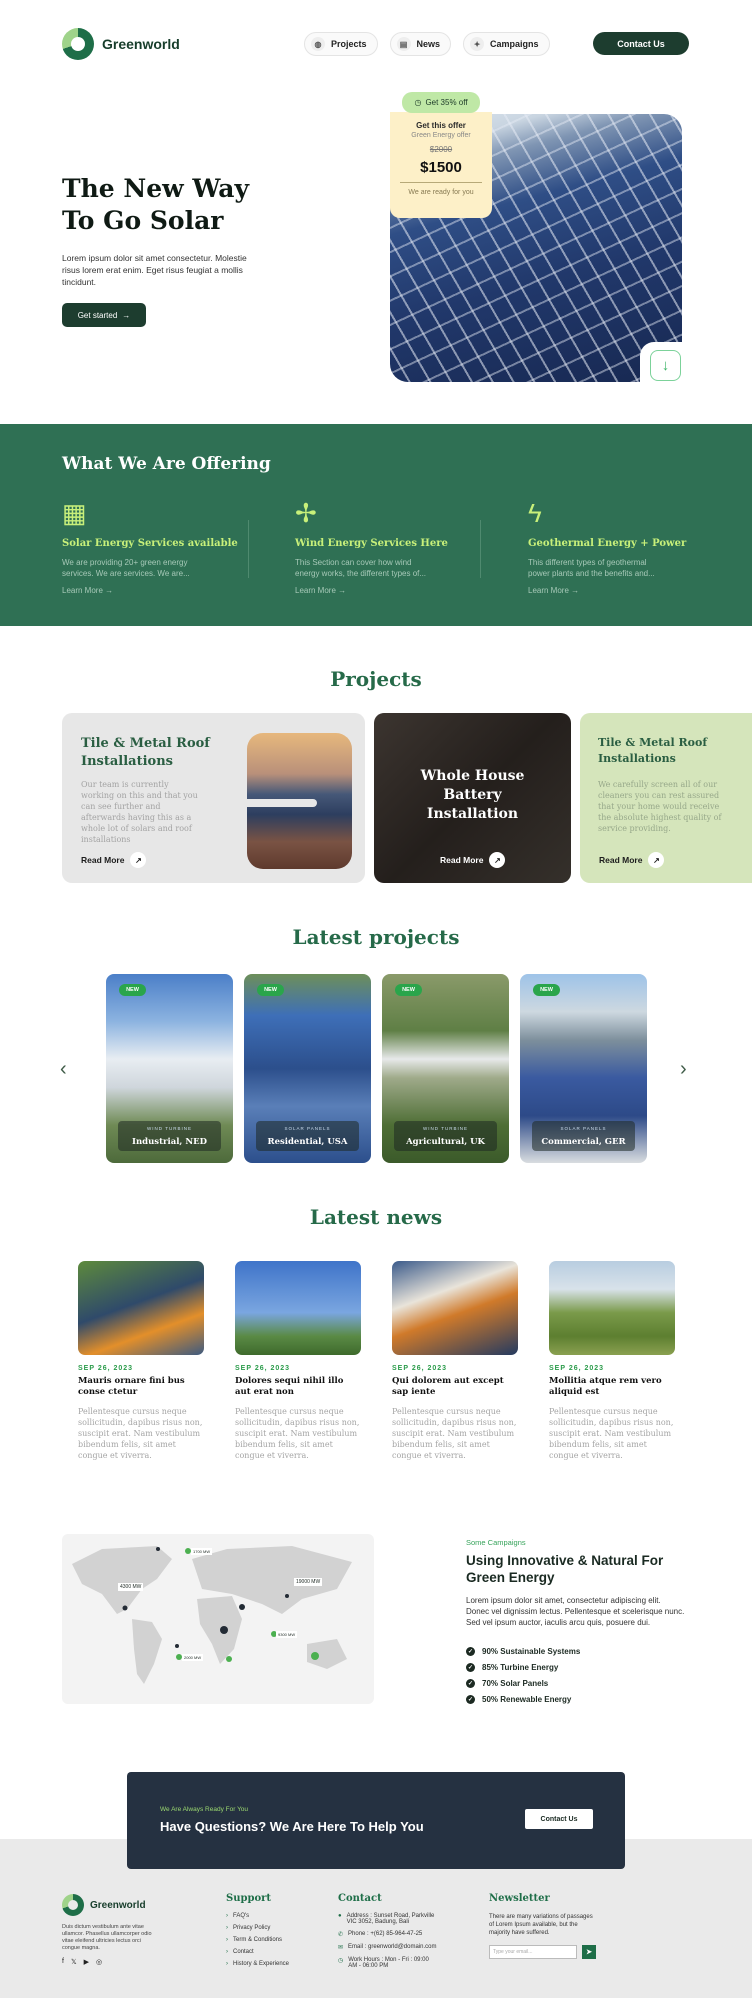 The height and width of the screenshot is (1998, 752). Describe the element at coordinates (257, 1952) in the screenshot. I see `footer-link: › Contact` at that location.